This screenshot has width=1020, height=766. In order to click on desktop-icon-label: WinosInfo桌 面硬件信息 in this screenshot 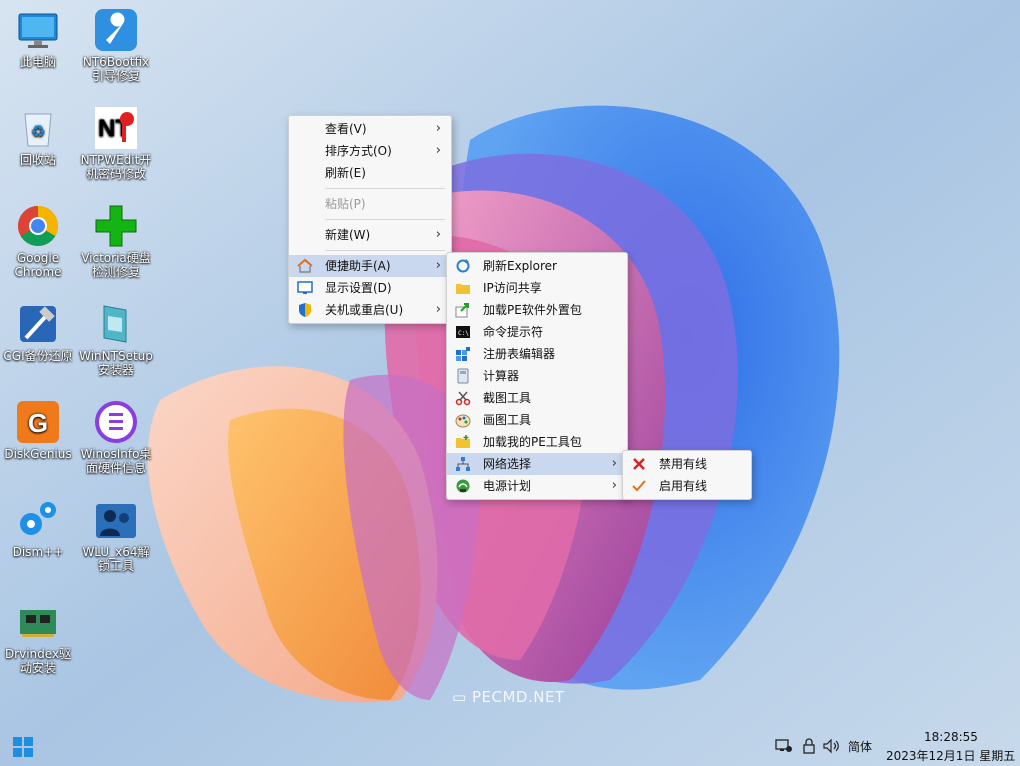, I will do `click(116, 461)`.